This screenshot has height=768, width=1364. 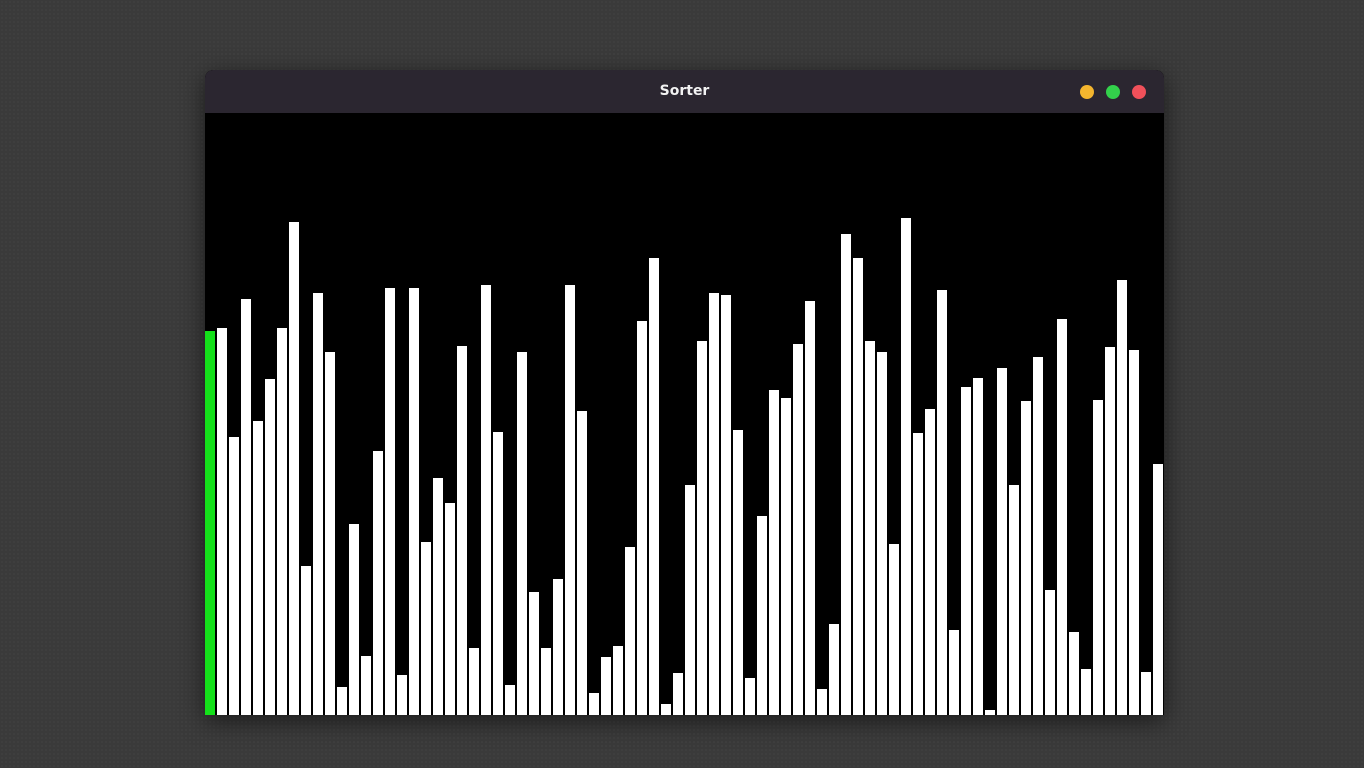 I want to click on window-title: Sorter, so click(x=684, y=91).